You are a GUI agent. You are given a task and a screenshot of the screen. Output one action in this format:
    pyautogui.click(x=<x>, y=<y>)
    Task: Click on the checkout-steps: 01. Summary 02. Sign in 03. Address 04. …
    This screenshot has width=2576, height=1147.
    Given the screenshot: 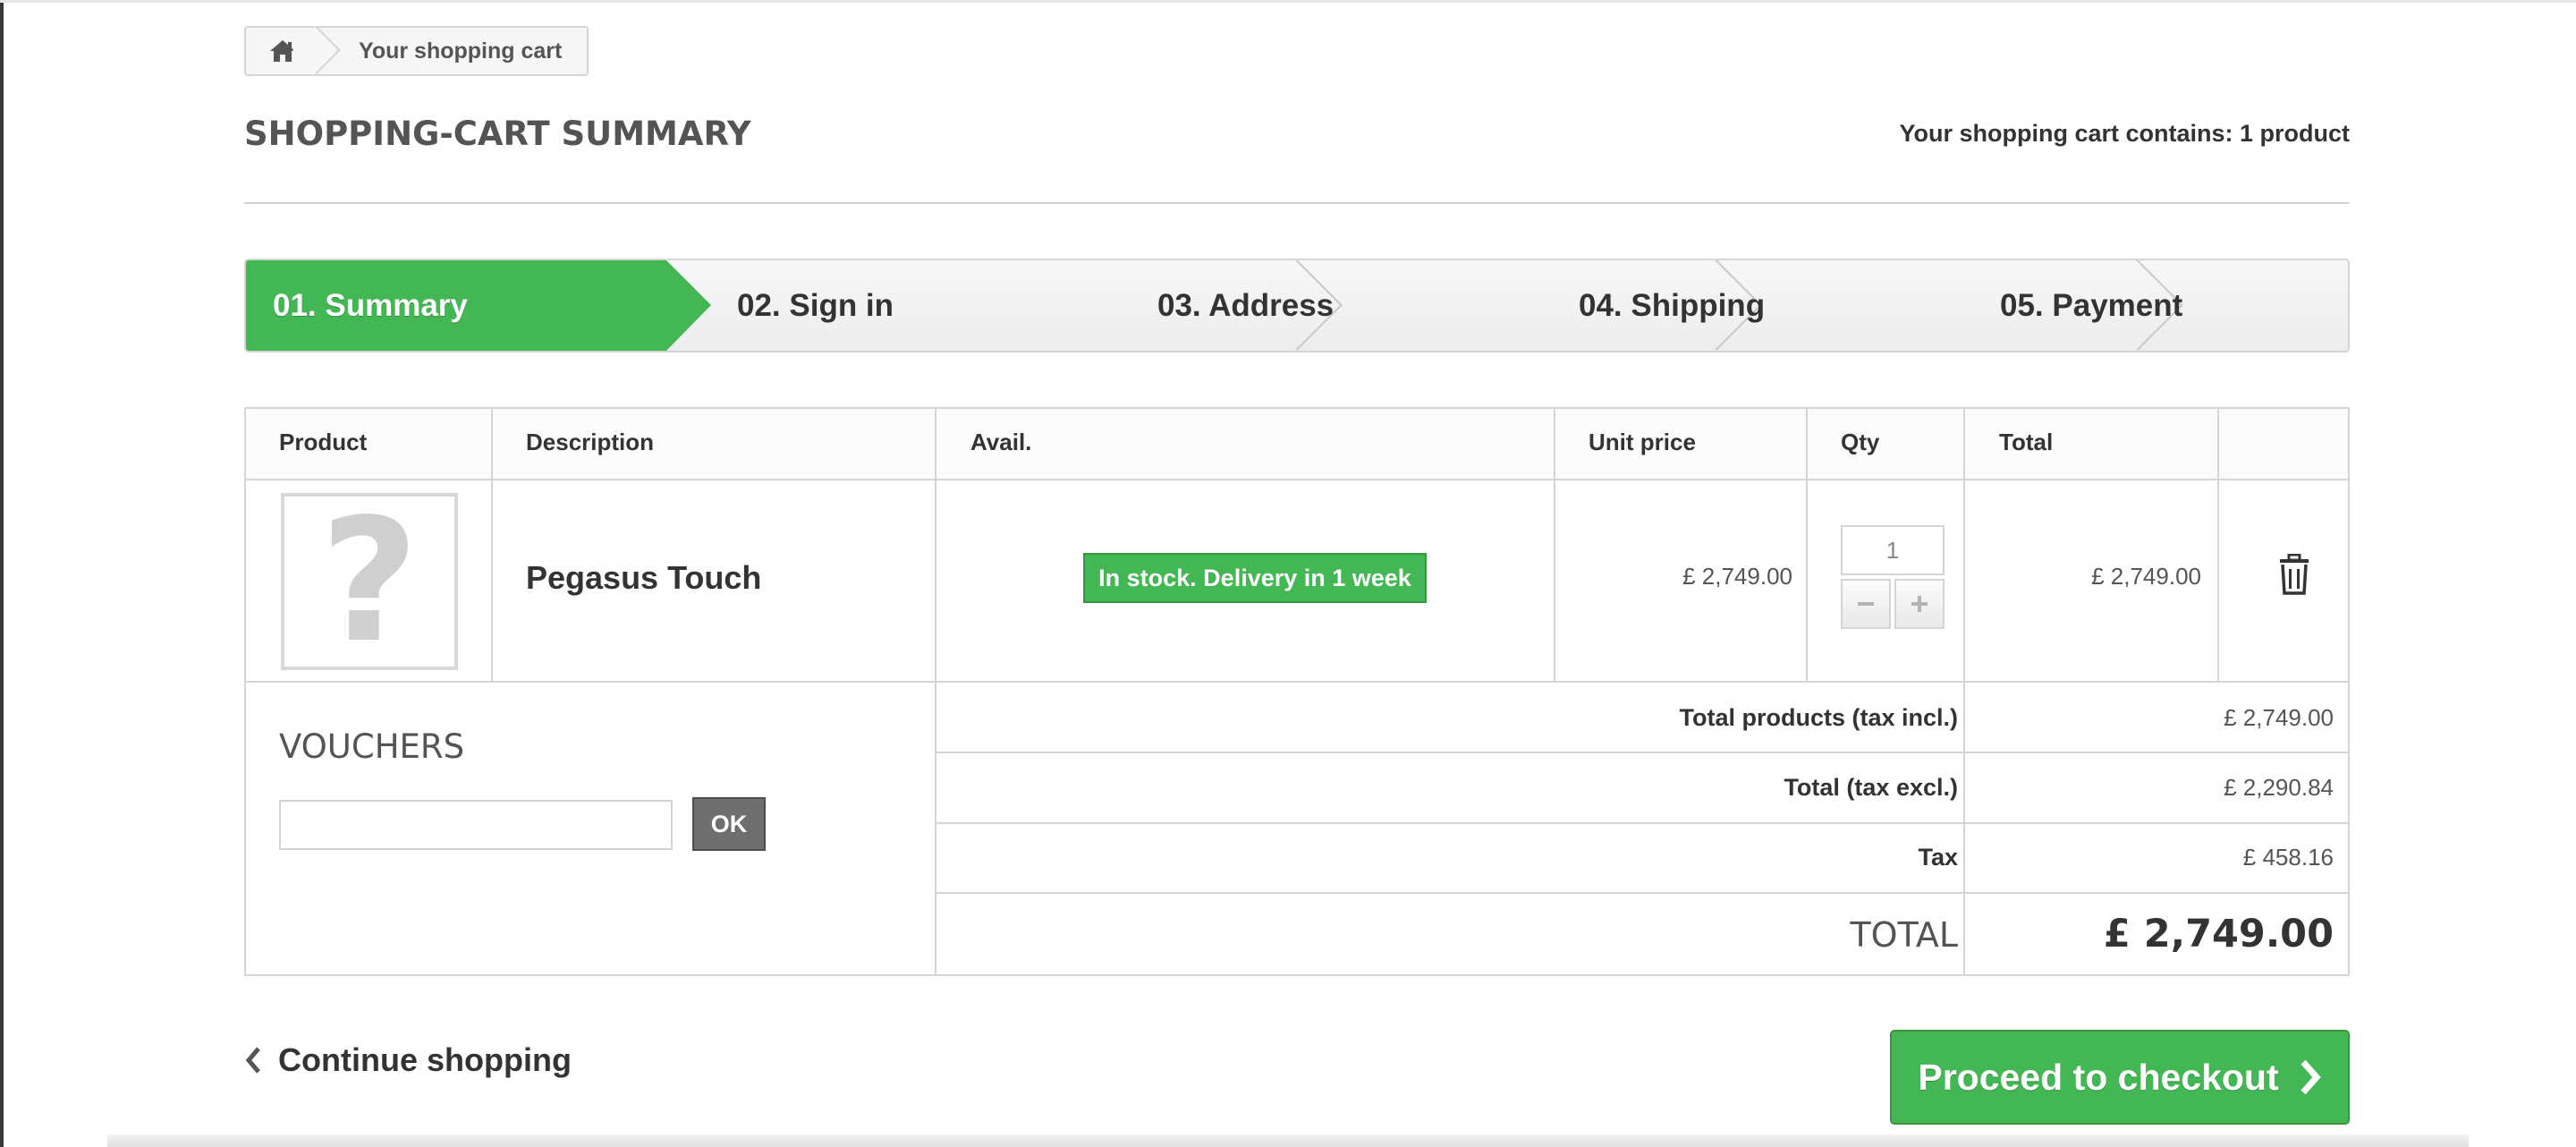 What is the action you would take?
    pyautogui.click(x=1297, y=306)
    